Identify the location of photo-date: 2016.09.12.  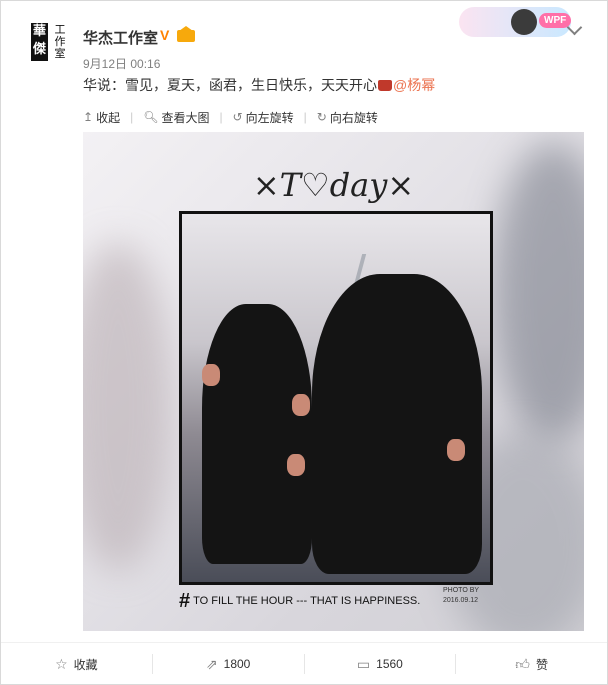
(461, 600).